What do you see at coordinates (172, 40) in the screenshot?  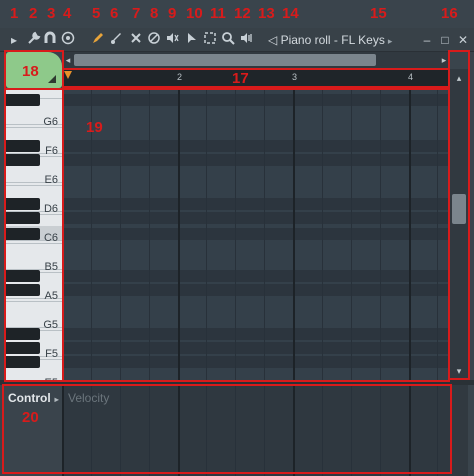 I see `slice-icon` at bounding box center [172, 40].